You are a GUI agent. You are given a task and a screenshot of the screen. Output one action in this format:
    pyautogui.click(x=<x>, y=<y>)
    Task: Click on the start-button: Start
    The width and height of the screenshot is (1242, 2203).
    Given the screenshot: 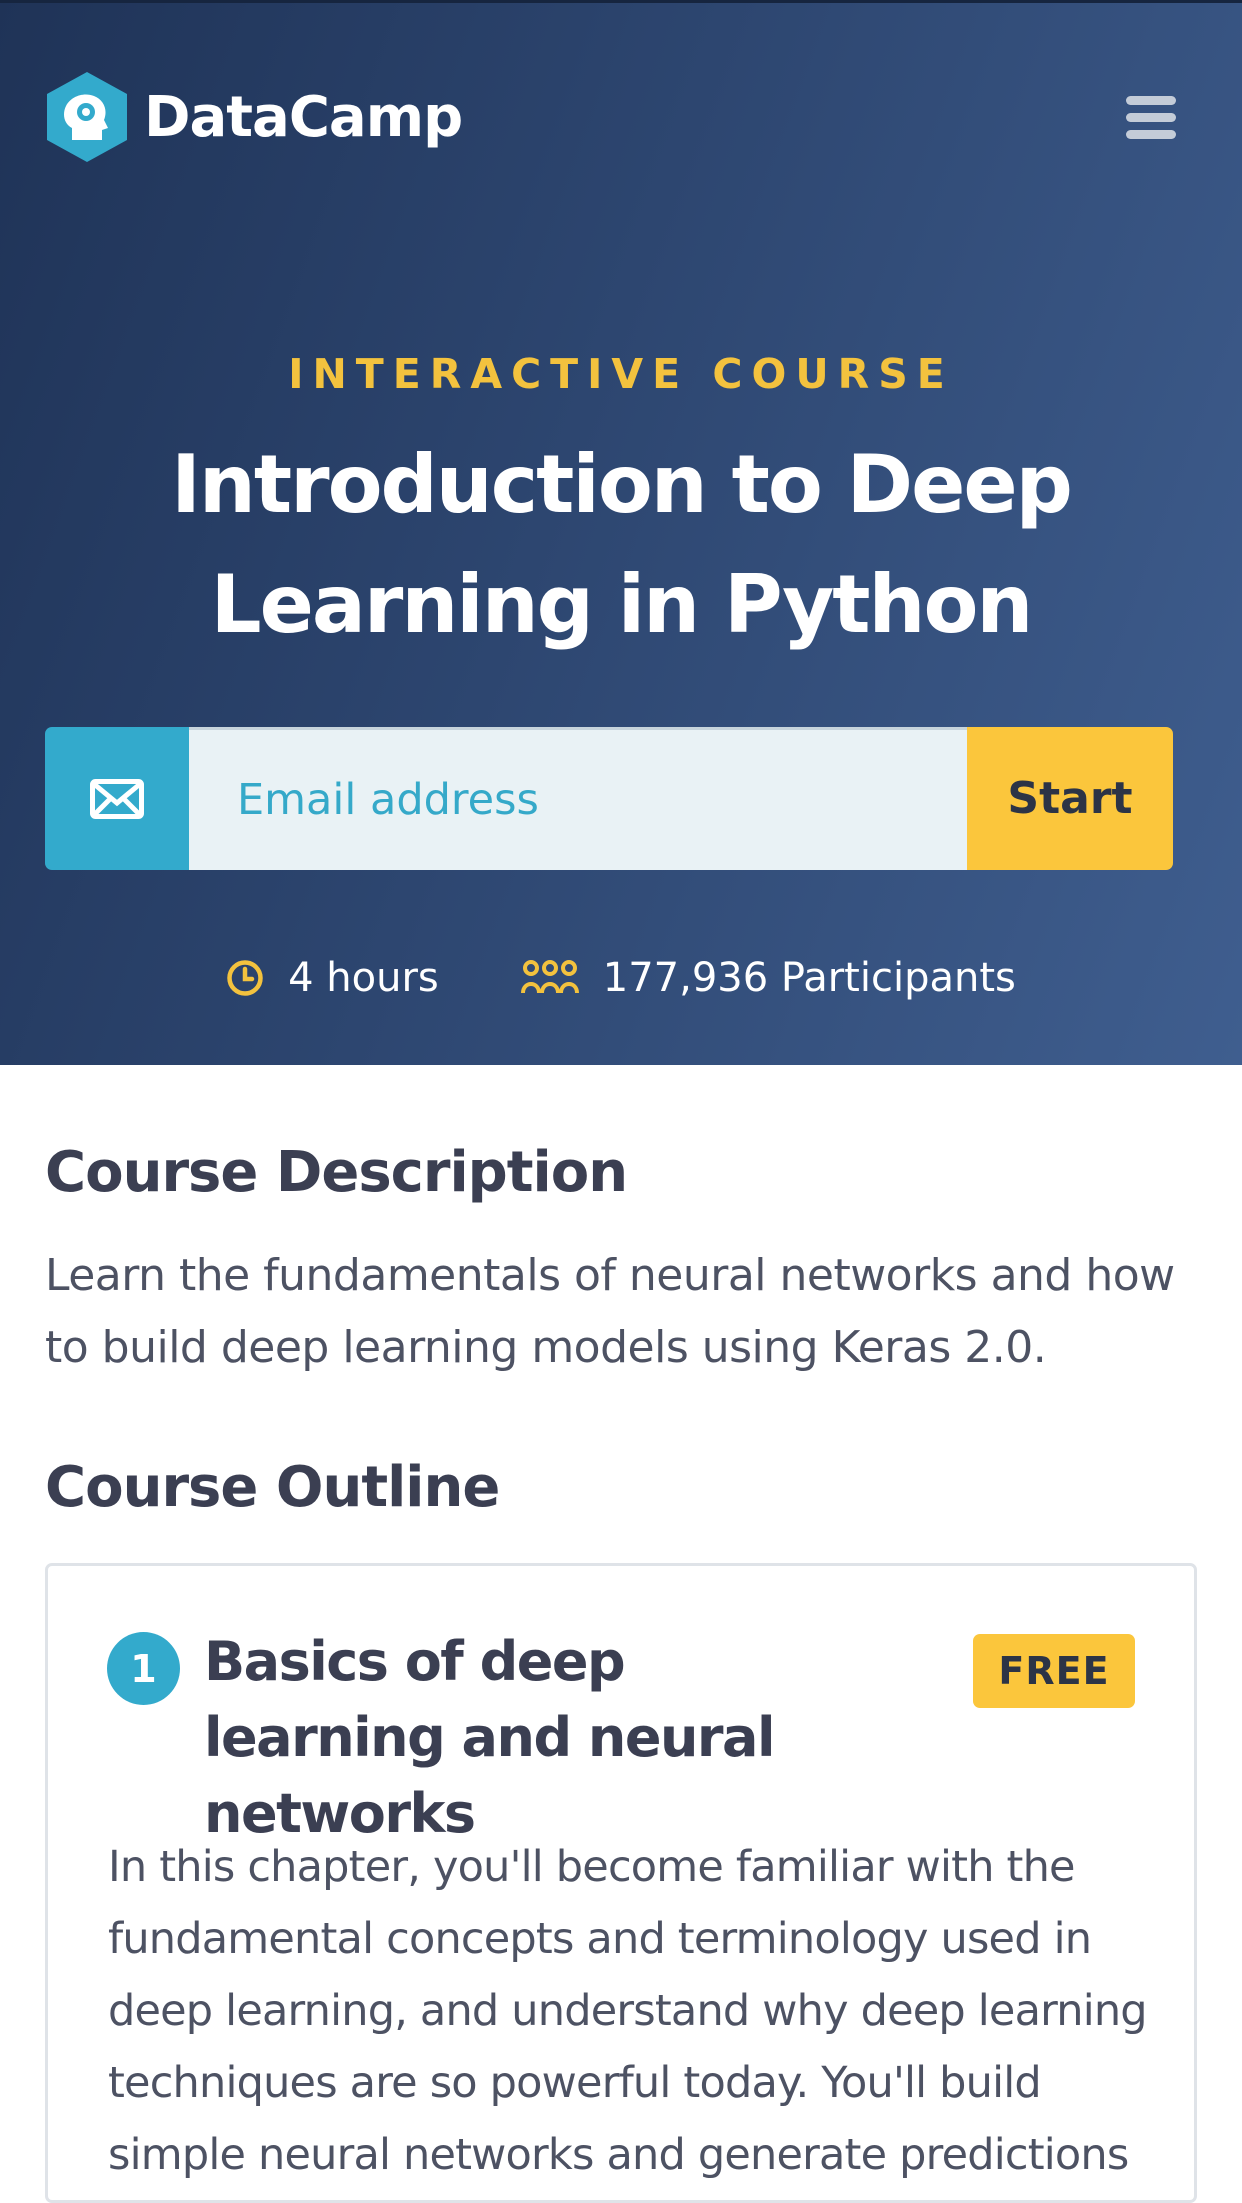 What is the action you would take?
    pyautogui.click(x=1070, y=798)
    